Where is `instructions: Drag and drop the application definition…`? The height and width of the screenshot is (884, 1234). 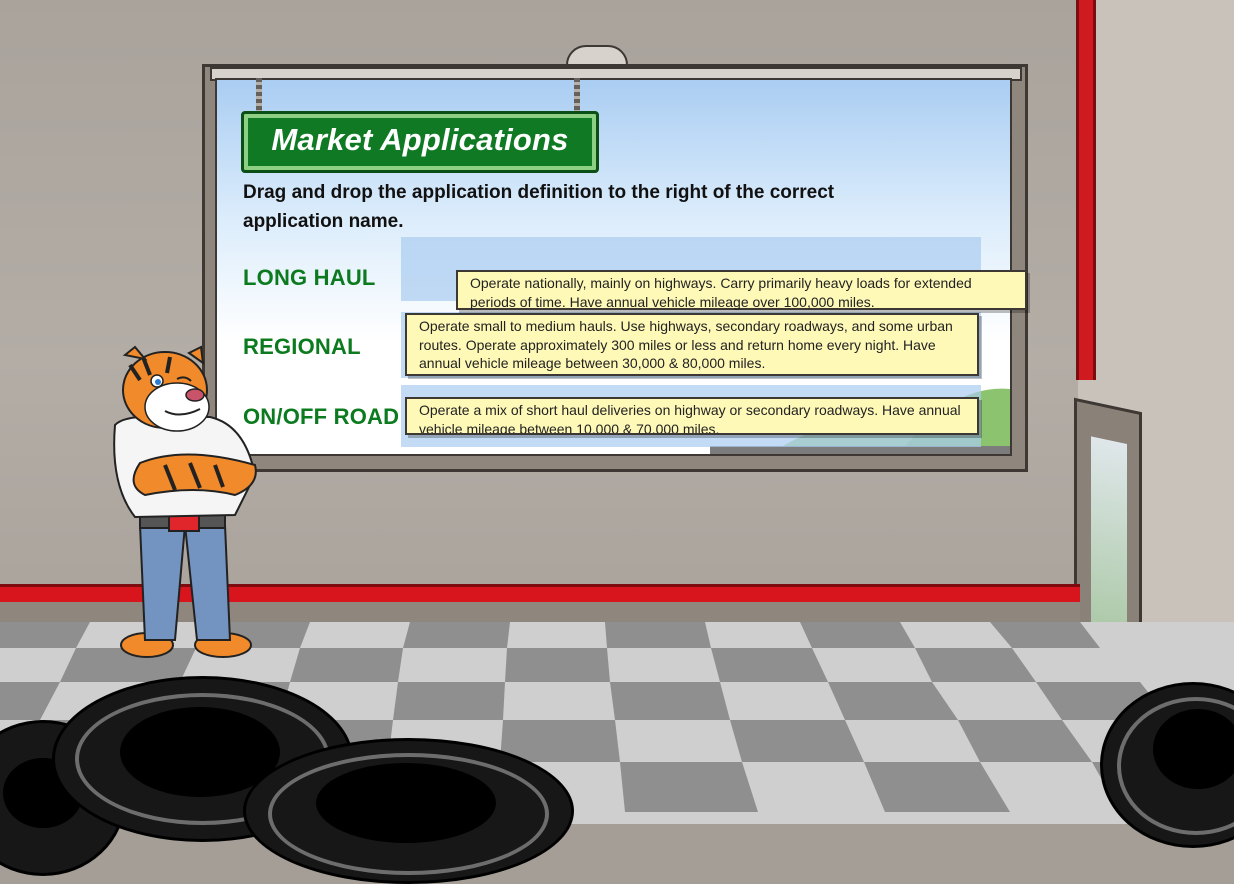
instructions: Drag and drop the application definition… is located at coordinates (539, 207).